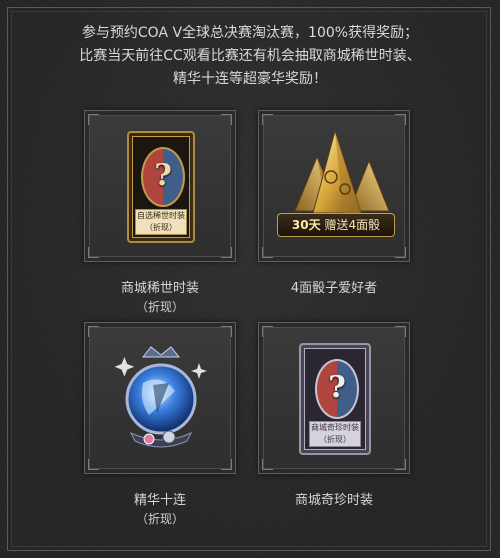  I want to click on silver-costume-card-icon: ? 商城奇珍时装 （折现）, so click(335, 399).